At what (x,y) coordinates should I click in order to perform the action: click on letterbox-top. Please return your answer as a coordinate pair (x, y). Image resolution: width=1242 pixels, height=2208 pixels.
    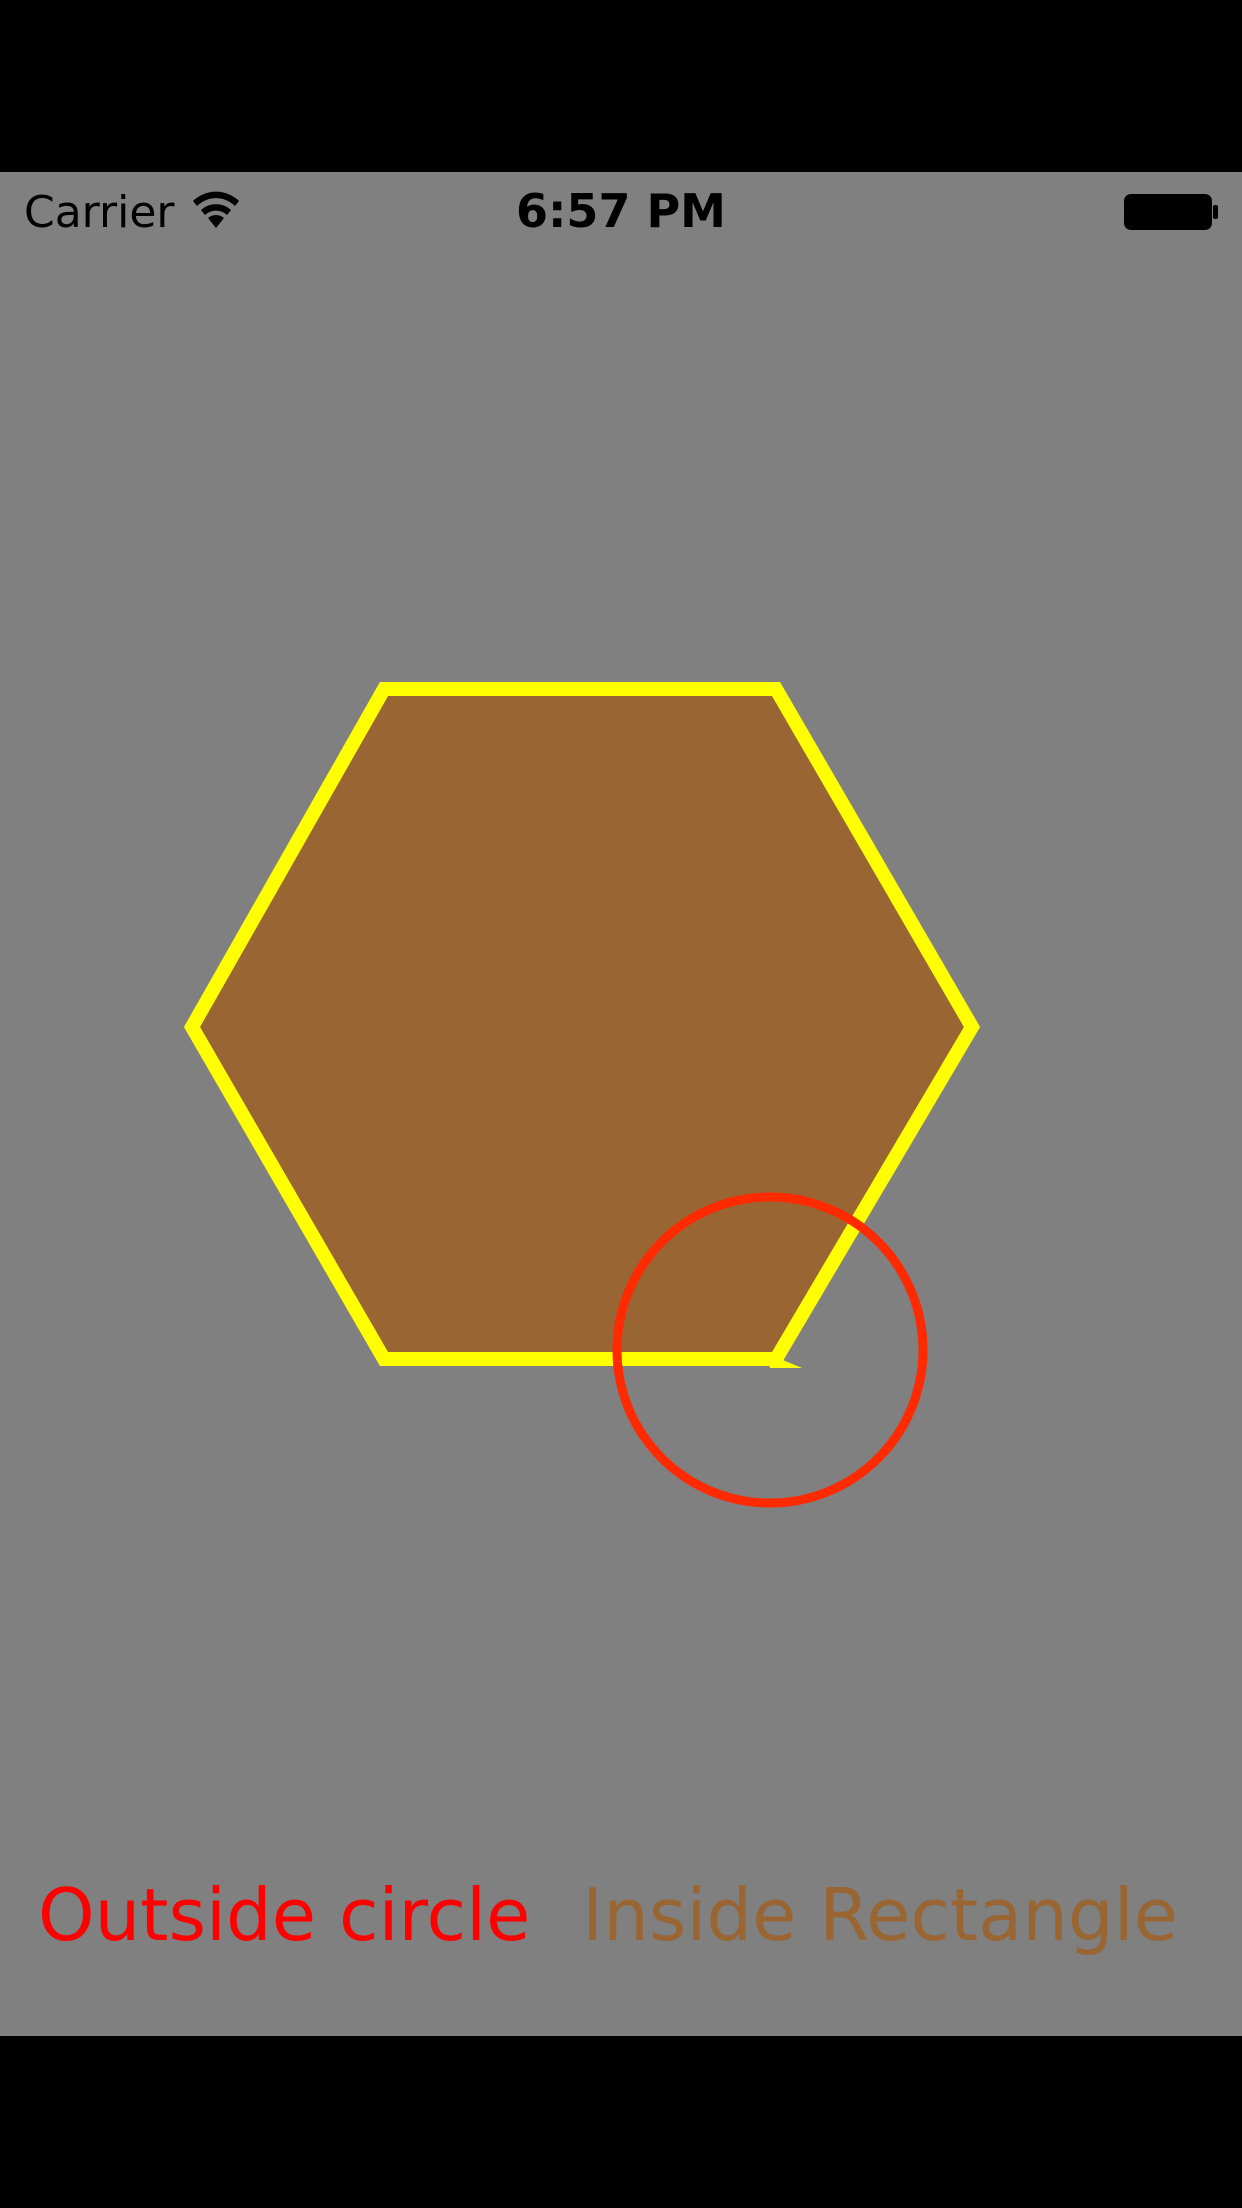
    Looking at the image, I should click on (621, 86).